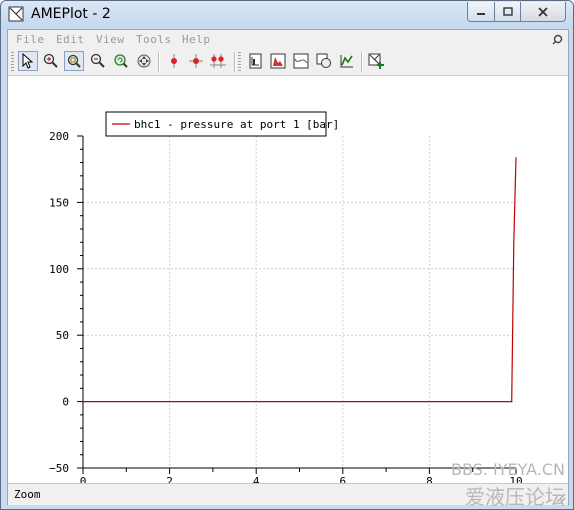  What do you see at coordinates (558, 39) in the screenshot?
I see `pin-icon` at bounding box center [558, 39].